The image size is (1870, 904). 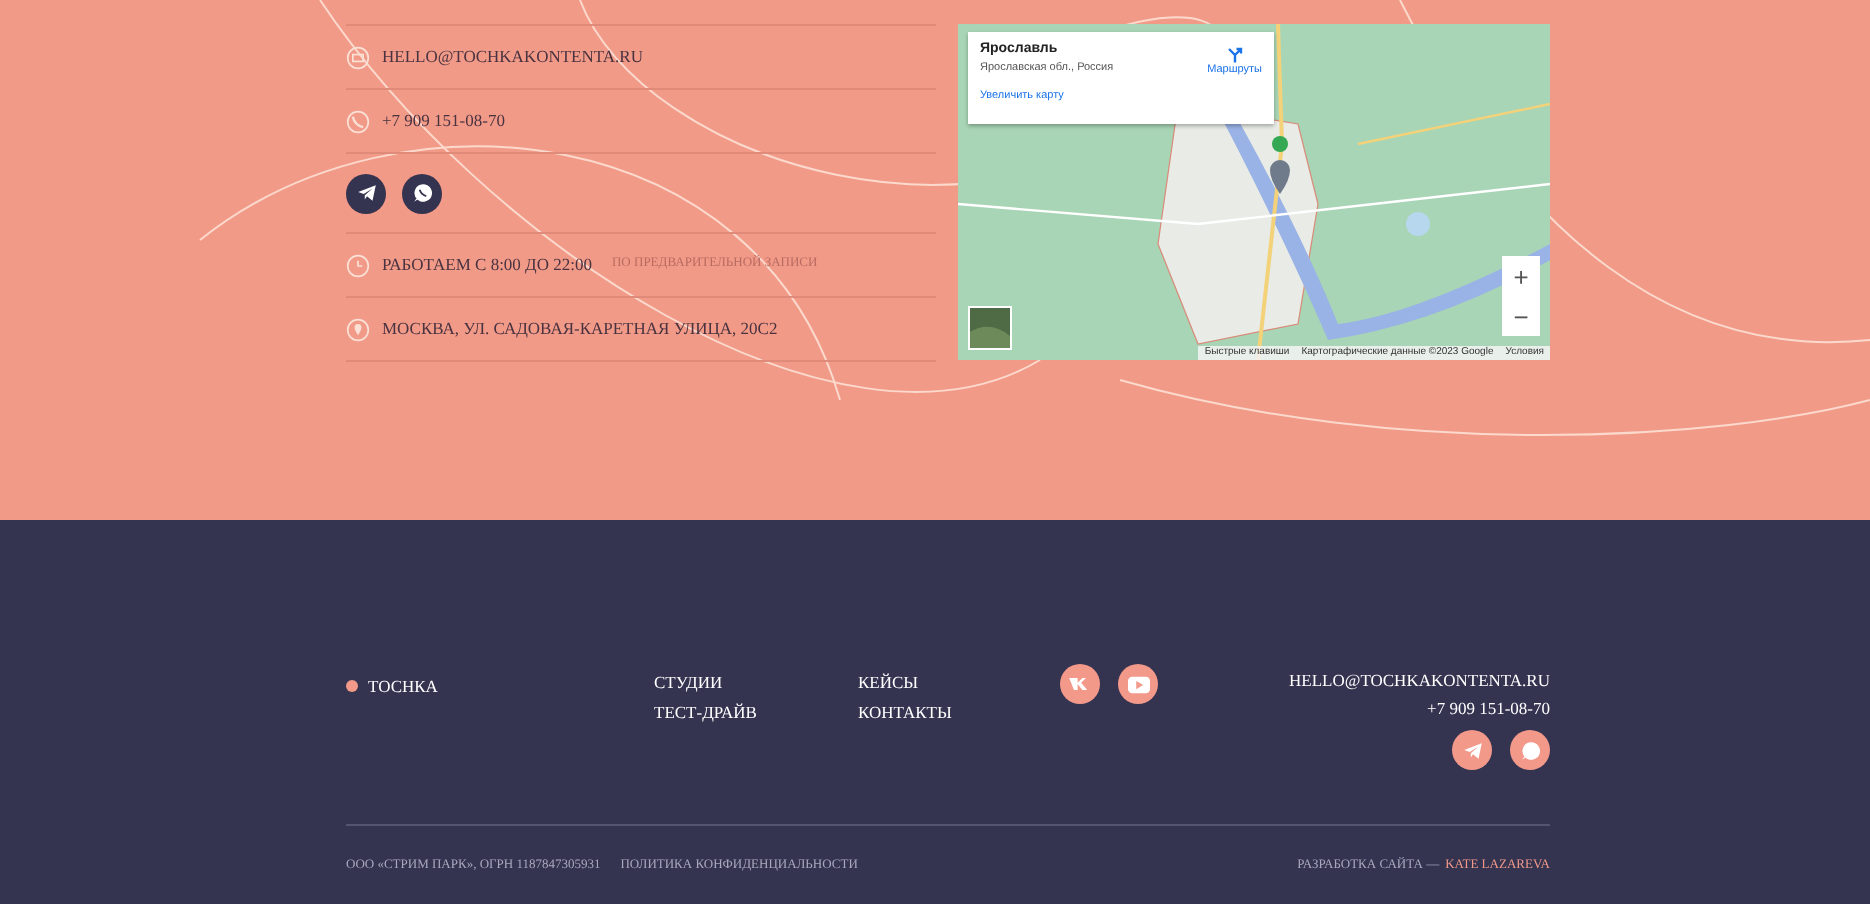 I want to click on vk-icon, so click(x=1080, y=684).